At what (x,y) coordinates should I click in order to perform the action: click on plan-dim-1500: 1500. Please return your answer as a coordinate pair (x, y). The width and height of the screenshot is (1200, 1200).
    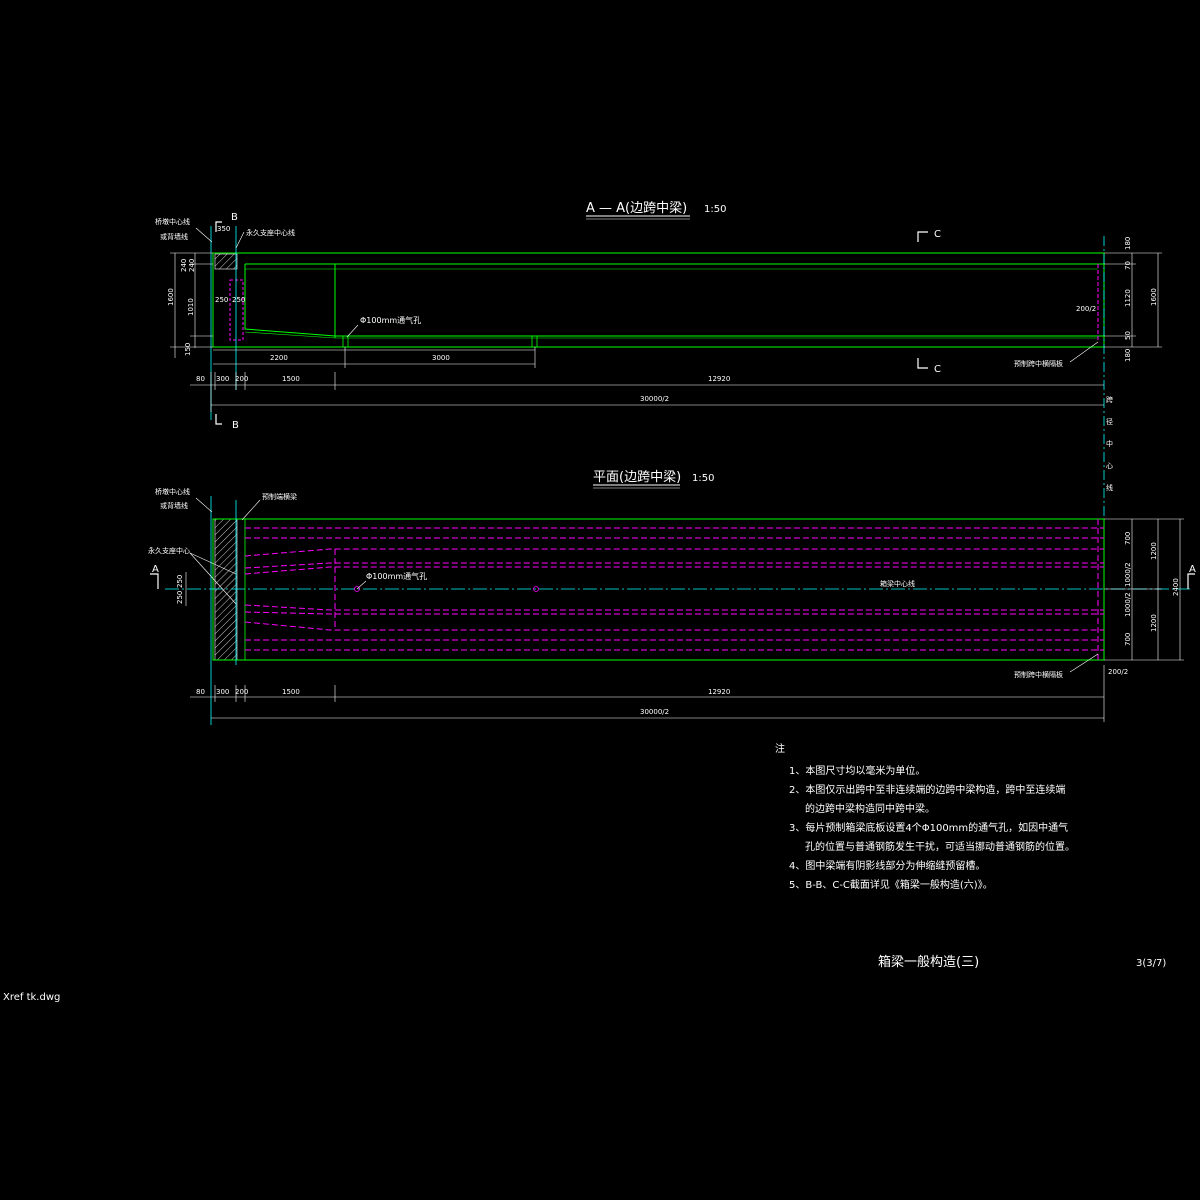
    Looking at the image, I should click on (291, 692).